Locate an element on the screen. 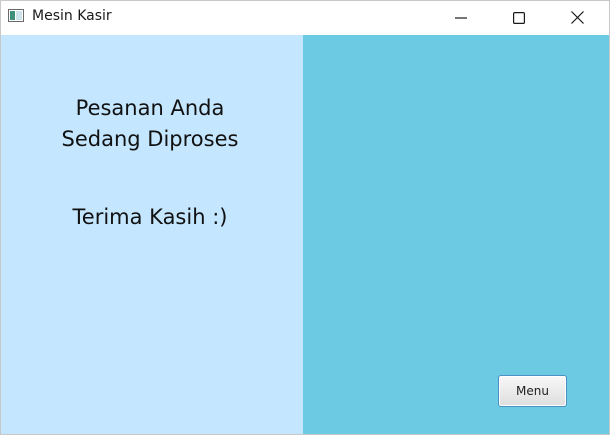  window-title: Mesin Kasir is located at coordinates (72, 16).